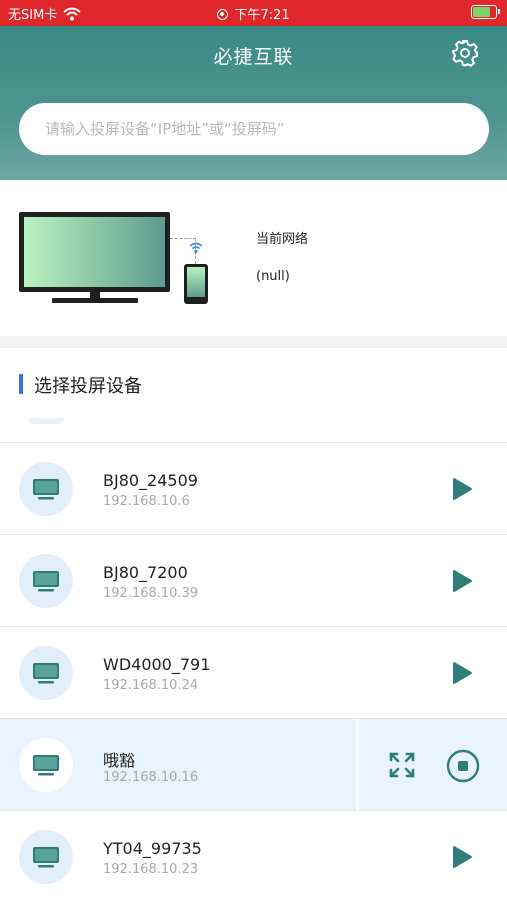 Image resolution: width=507 pixels, height=900 pixels. I want to click on status-bar: 无SIM卡 下午7:21, so click(253, 13).